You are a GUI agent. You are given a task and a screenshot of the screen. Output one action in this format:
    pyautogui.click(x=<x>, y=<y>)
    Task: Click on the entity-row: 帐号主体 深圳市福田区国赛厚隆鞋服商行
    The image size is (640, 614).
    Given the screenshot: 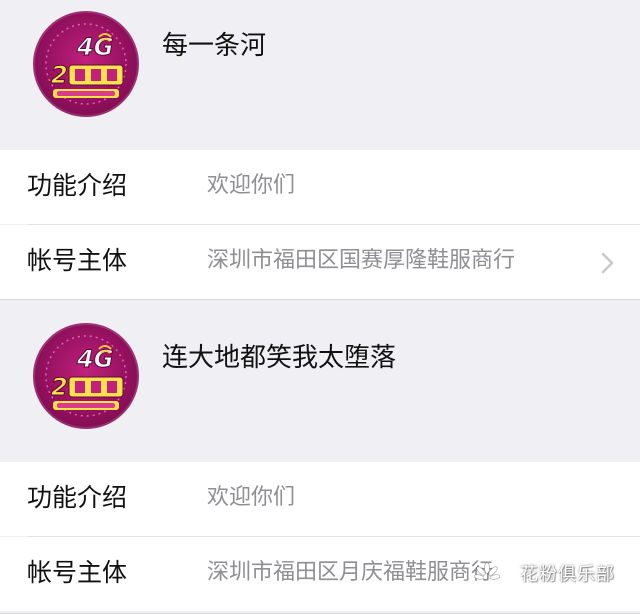 What is the action you would take?
    pyautogui.click(x=320, y=262)
    